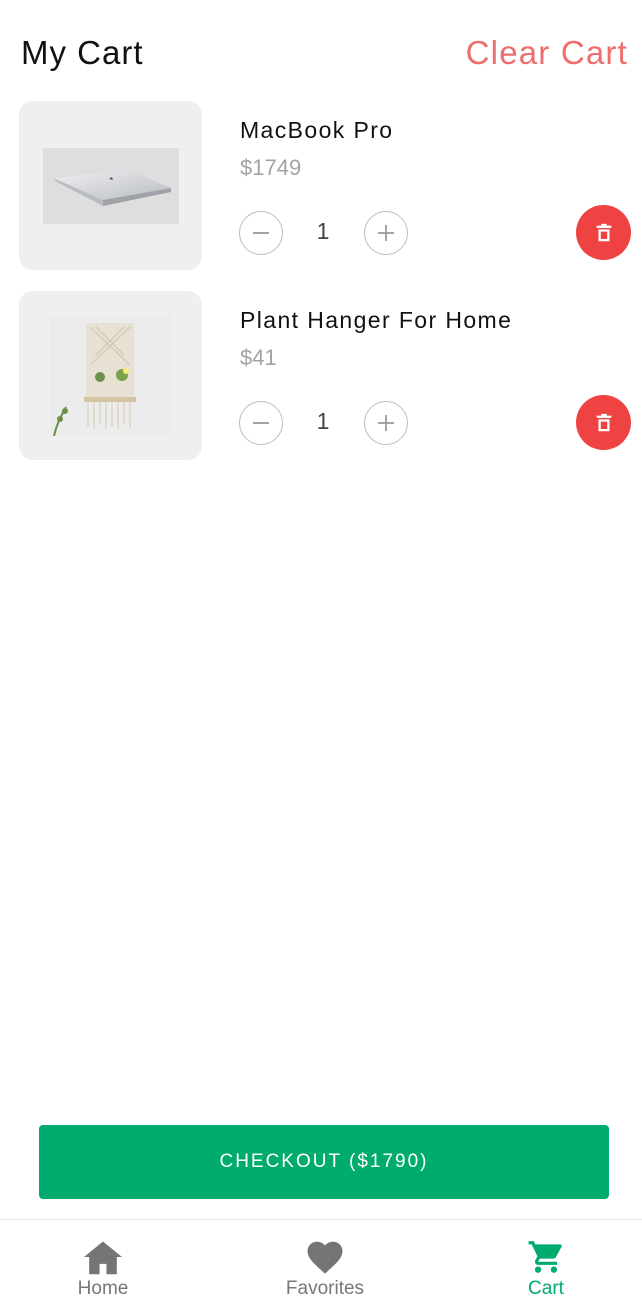 This screenshot has height=1310, width=642. What do you see at coordinates (325, 1288) in the screenshot?
I see `nav-label: Favorites` at bounding box center [325, 1288].